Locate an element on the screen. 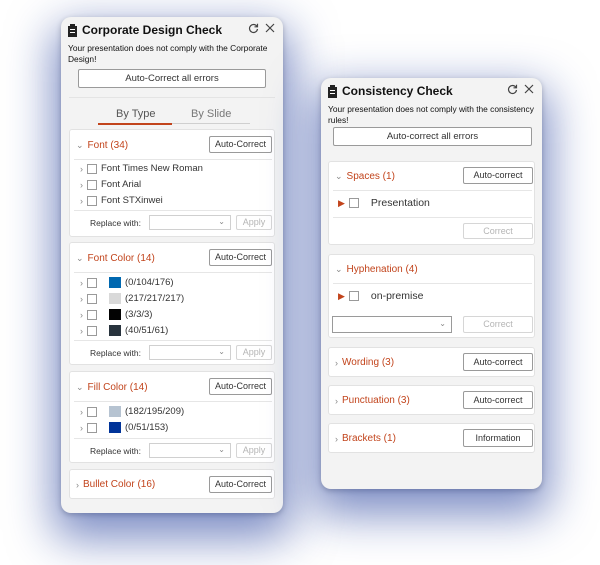 The image size is (600, 565). font-color-section-header: ⌄ Font Color (14) is located at coordinates (115, 258).